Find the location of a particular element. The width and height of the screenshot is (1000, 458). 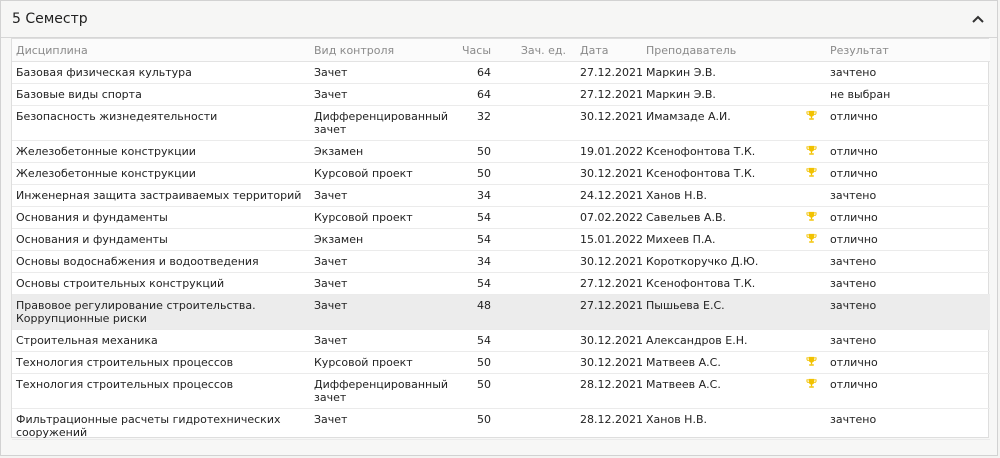

semester-title: 5 Семестр is located at coordinates (50, 19).